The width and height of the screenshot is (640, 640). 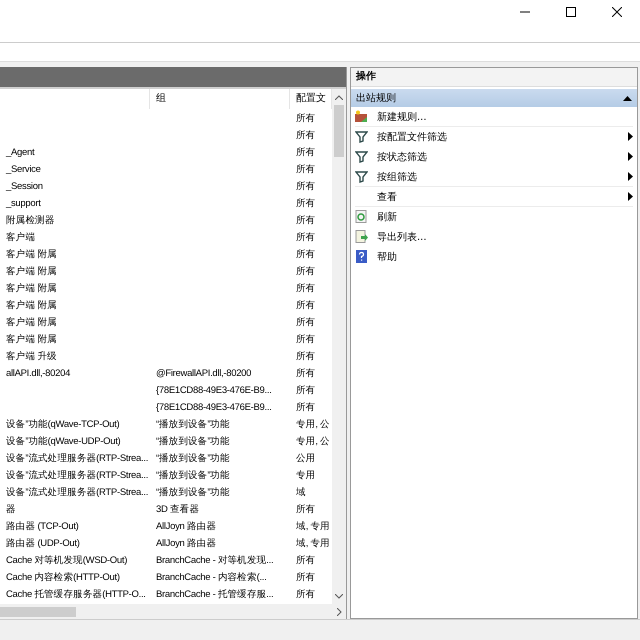 What do you see at coordinates (571, 12) in the screenshot?
I see `maximize-icon` at bounding box center [571, 12].